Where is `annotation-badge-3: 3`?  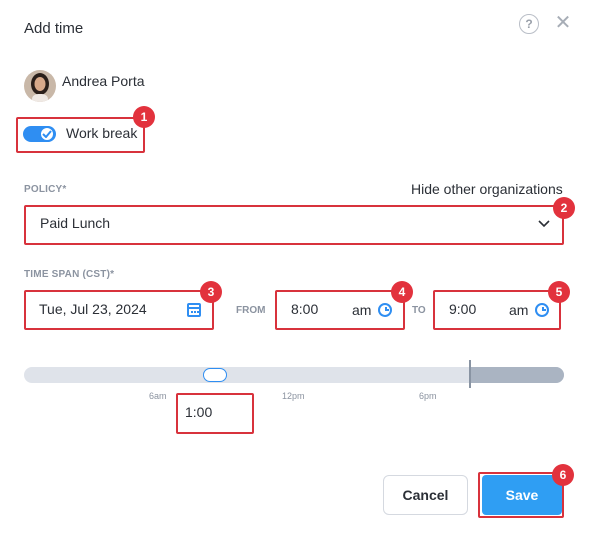
annotation-badge-3: 3 is located at coordinates (211, 292).